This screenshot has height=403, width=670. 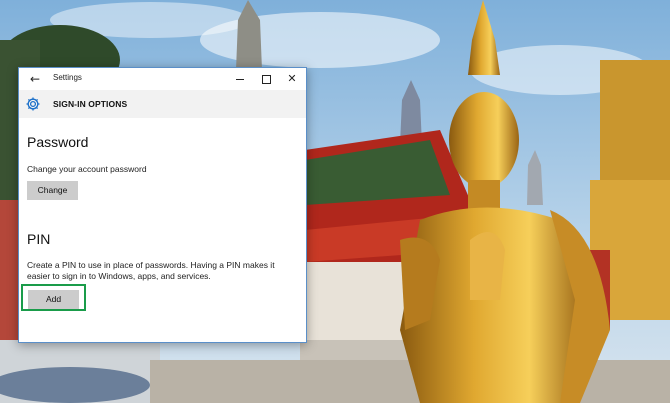 I want to click on change-password-button: Change, so click(x=52, y=190).